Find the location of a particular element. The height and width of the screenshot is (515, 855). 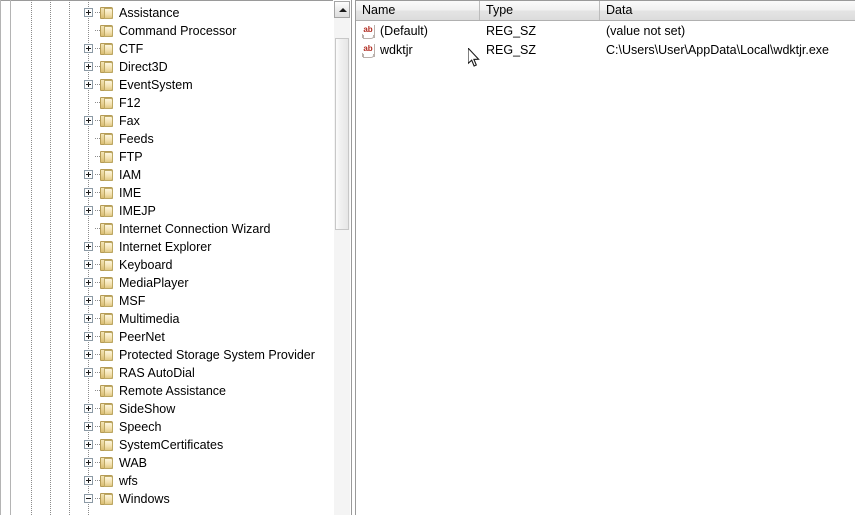

tree-item-ime: IME is located at coordinates (166, 193).